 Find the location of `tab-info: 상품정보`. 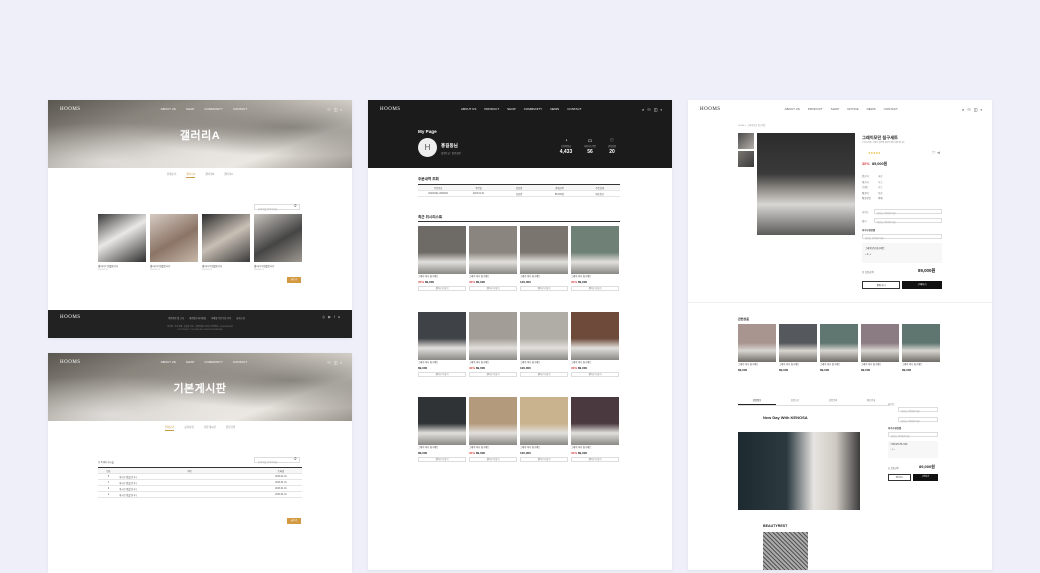

tab-info: 상품정보 is located at coordinates (757, 401).